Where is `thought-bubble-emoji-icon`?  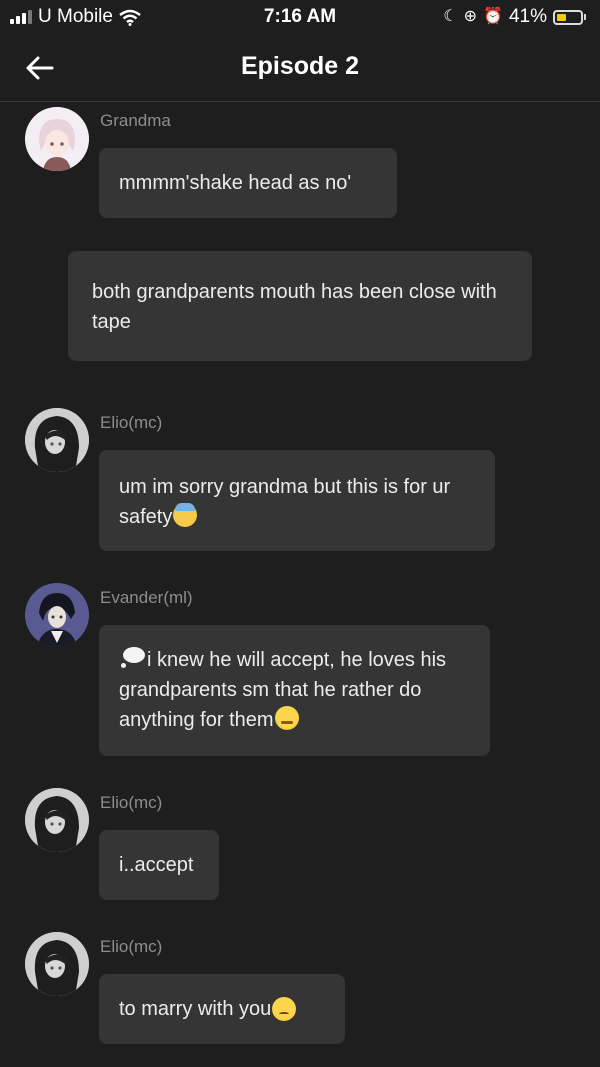
thought-bubble-emoji-icon is located at coordinates (133, 658).